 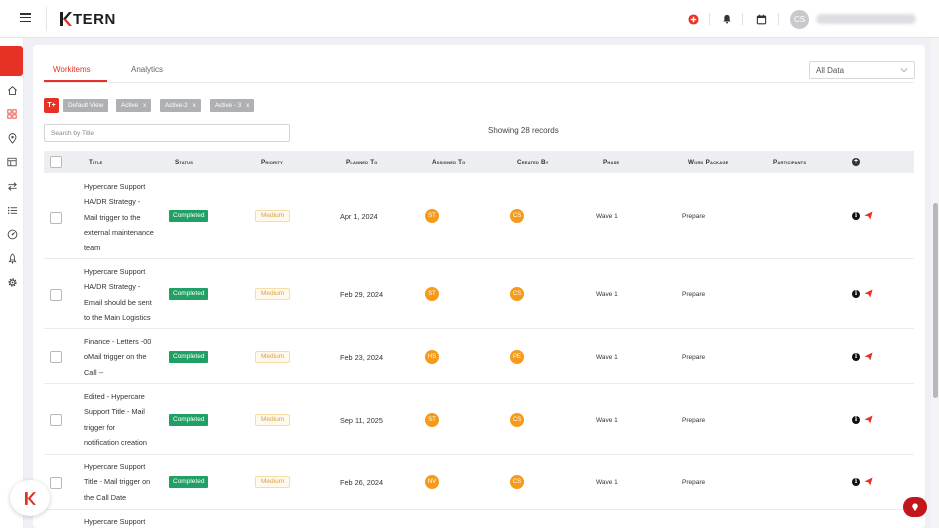 I want to click on column-header-title: Title, so click(x=96, y=162).